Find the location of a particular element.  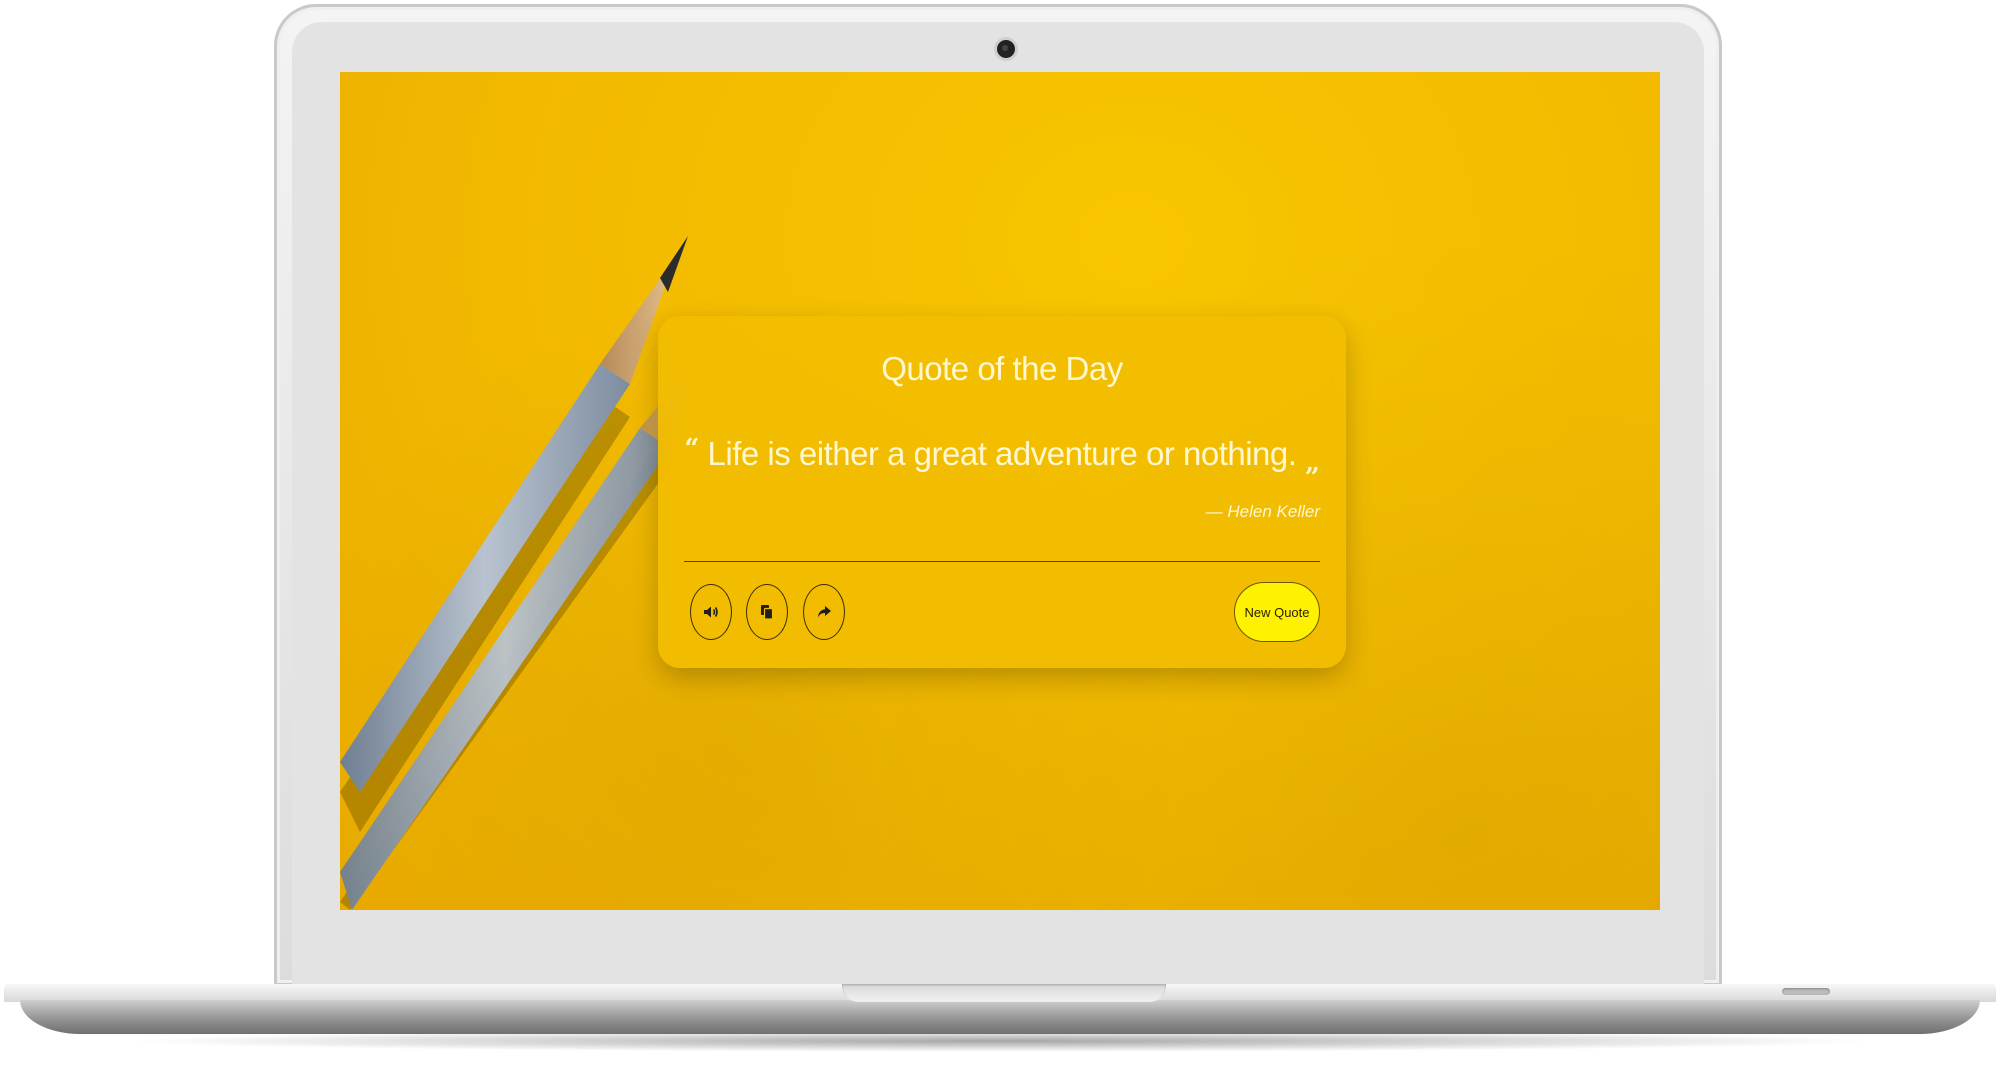

webcam-icon is located at coordinates (1006, 49).